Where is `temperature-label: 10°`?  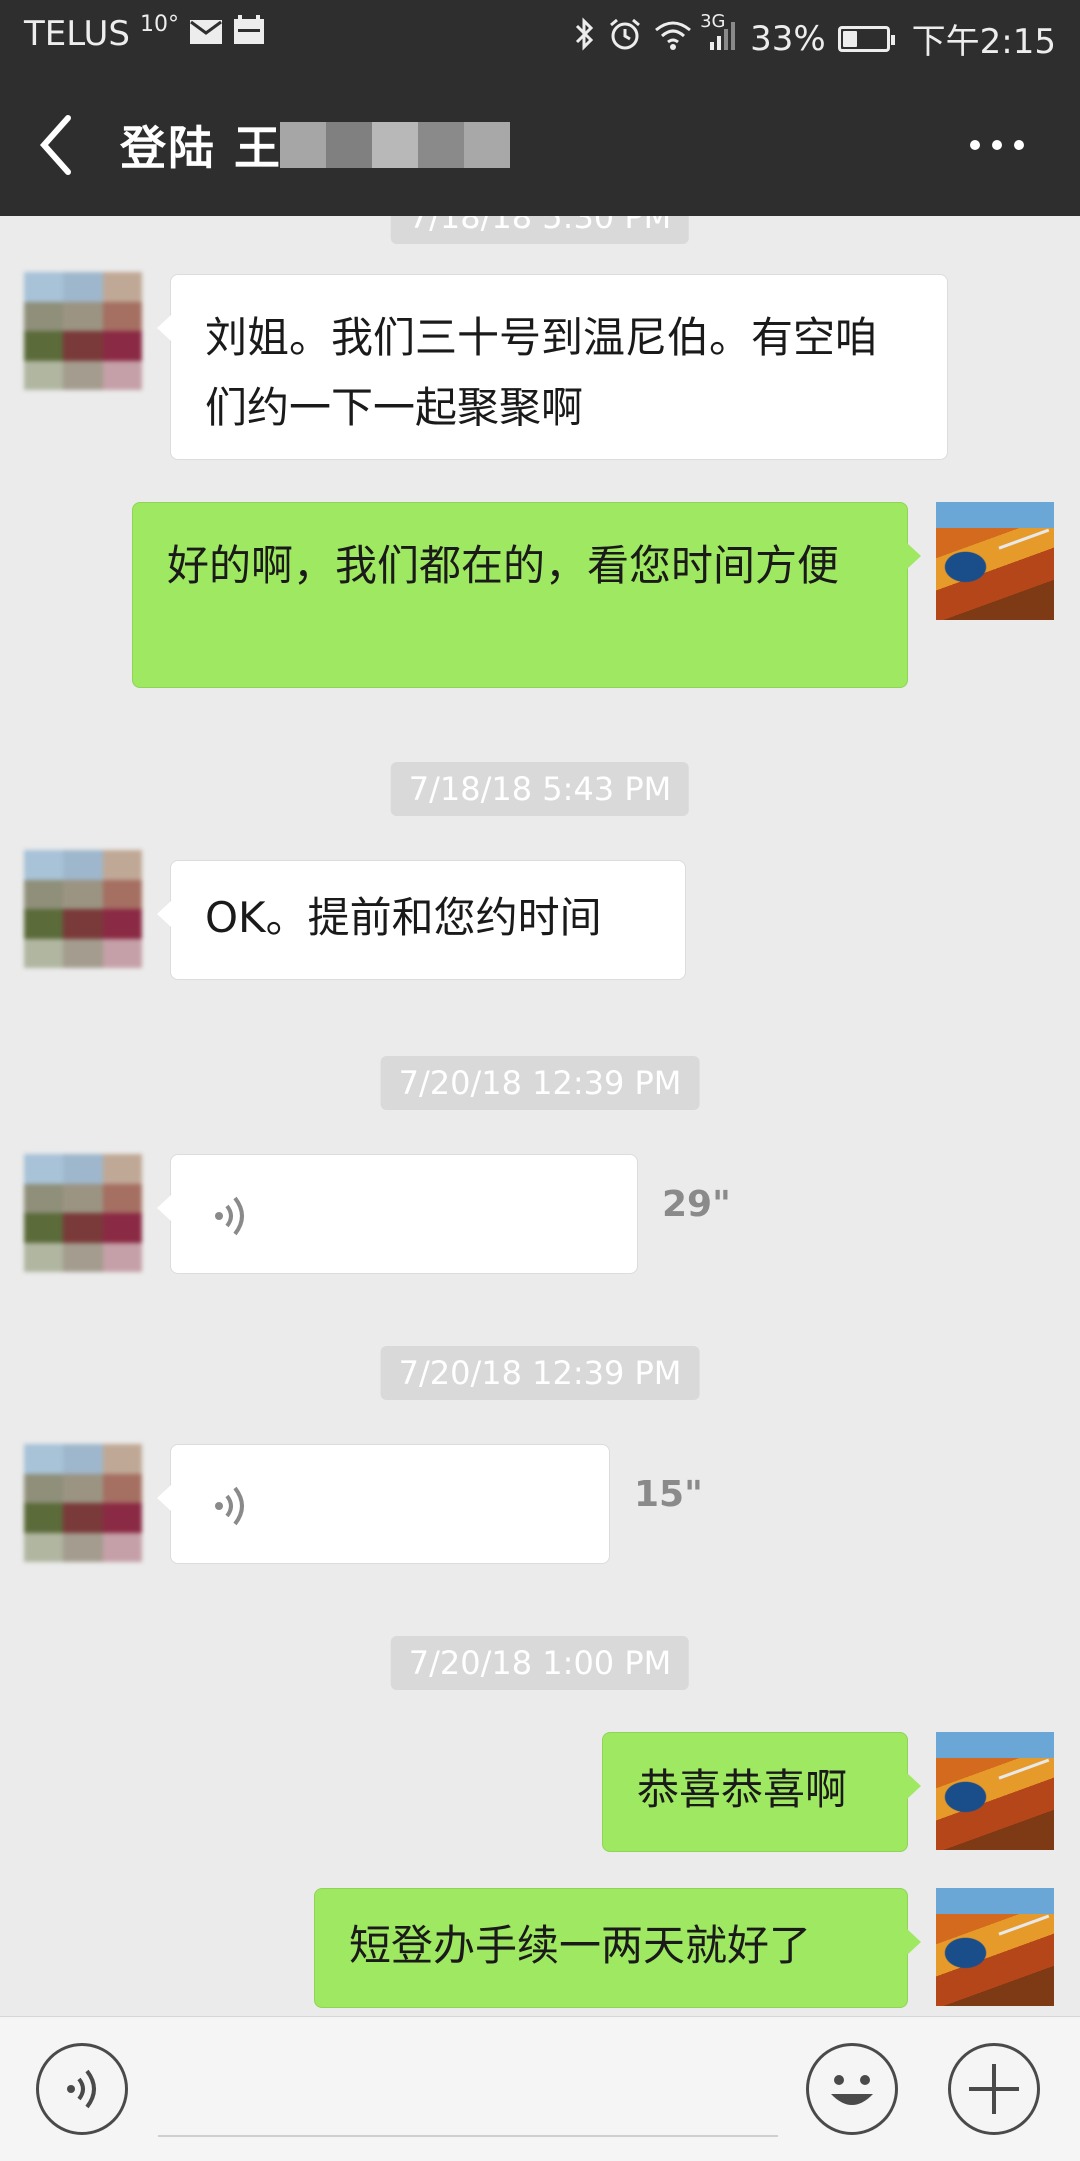
temperature-label: 10° is located at coordinates (159, 24).